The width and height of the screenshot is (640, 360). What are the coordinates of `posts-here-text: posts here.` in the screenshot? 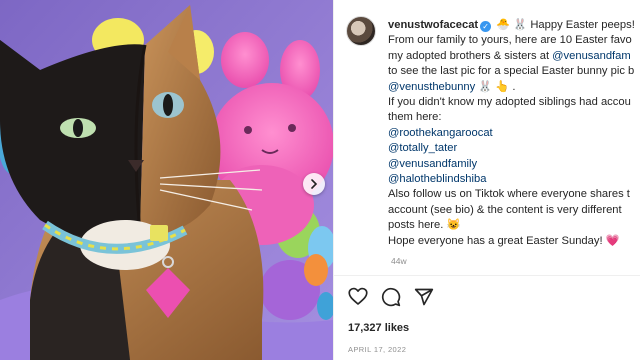 It's located at (416, 225).